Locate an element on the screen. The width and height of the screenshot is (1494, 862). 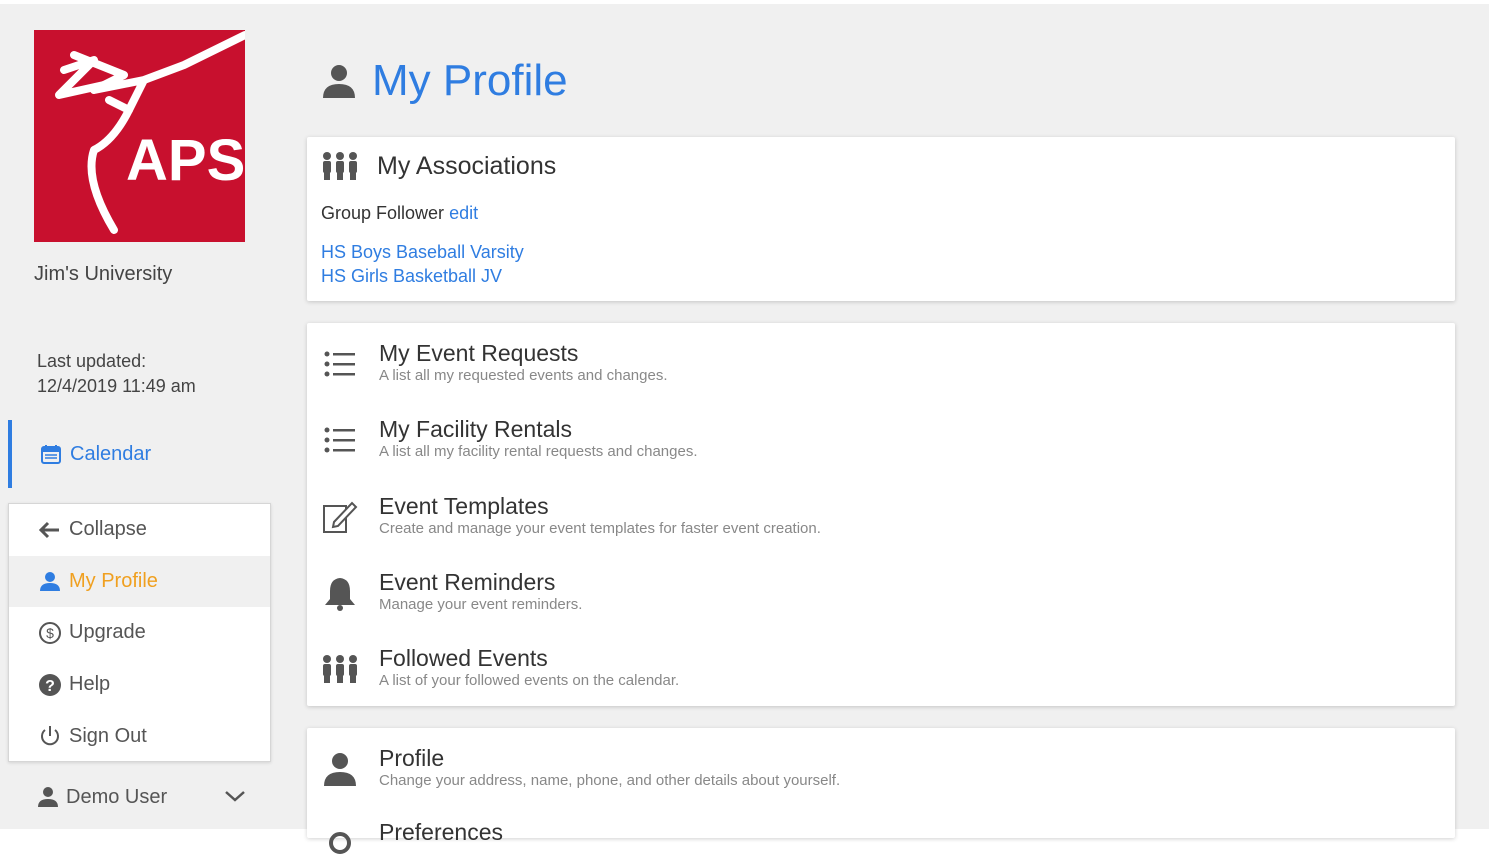
group-follower-label: Group Follower is located at coordinates (383, 213).